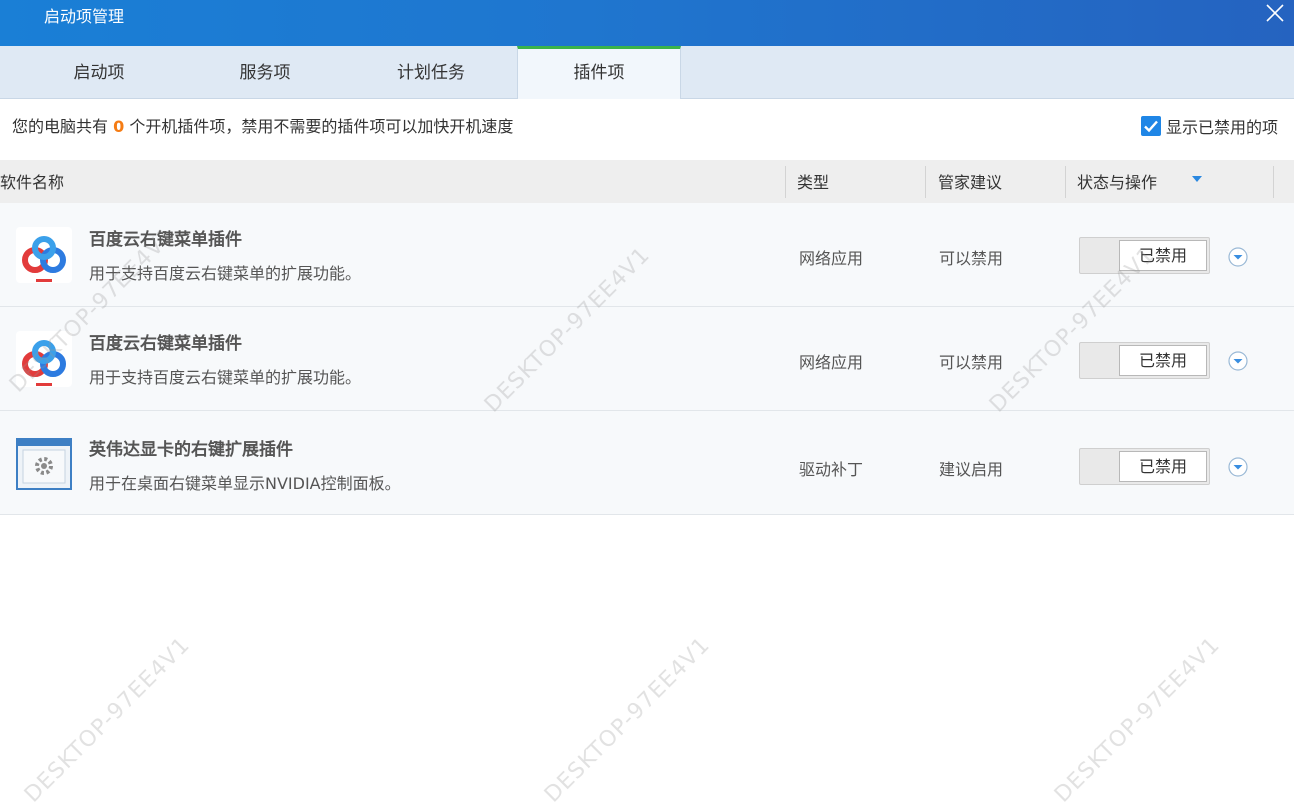 This screenshot has height=808, width=1294. I want to click on plugin-advice: 建议启用, so click(971, 469).